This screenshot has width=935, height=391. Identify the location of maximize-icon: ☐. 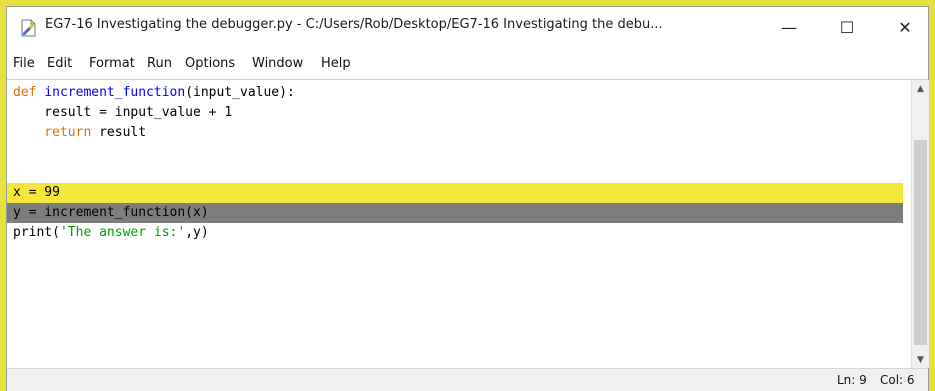
(847, 27).